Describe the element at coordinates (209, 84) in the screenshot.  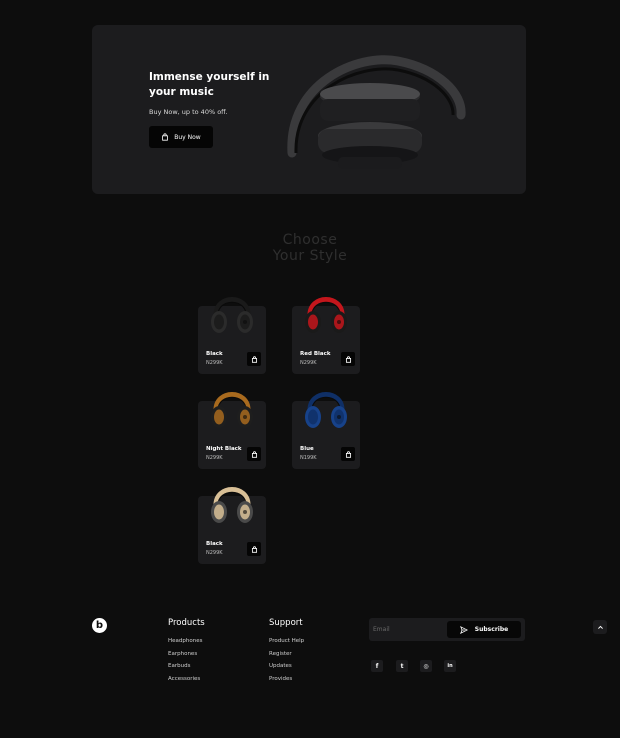
I see `hero-title: Immense yourself in your music` at that location.